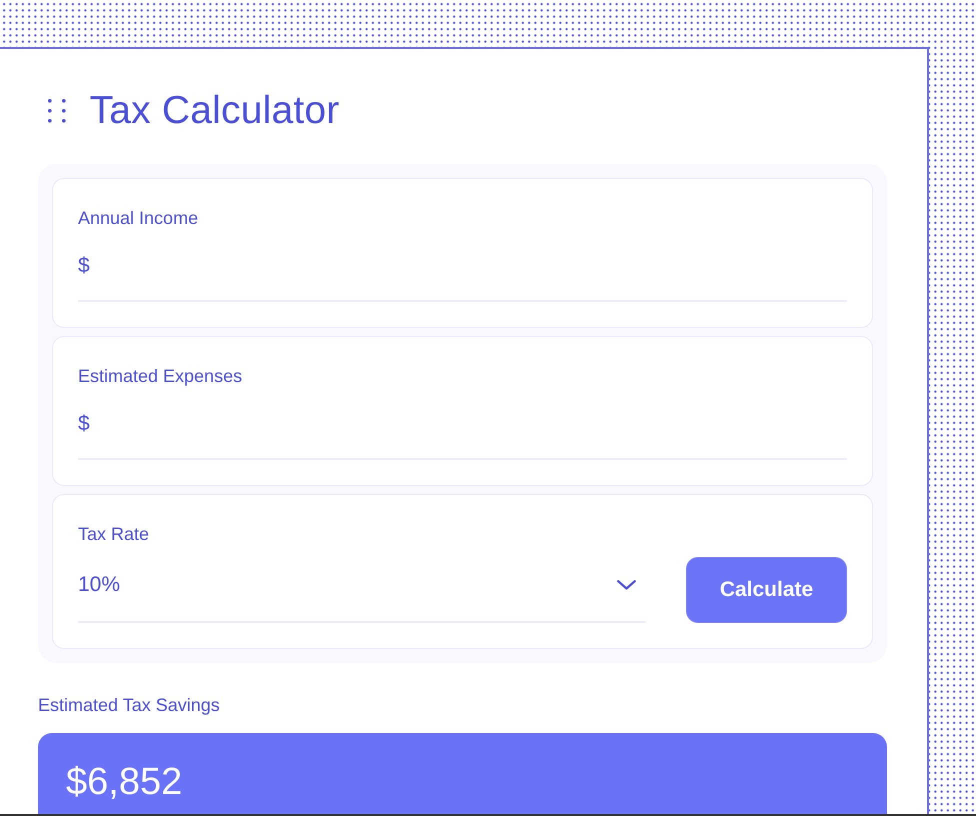 The height and width of the screenshot is (816, 976). I want to click on field-label: Estimated Expenses, so click(161, 376).